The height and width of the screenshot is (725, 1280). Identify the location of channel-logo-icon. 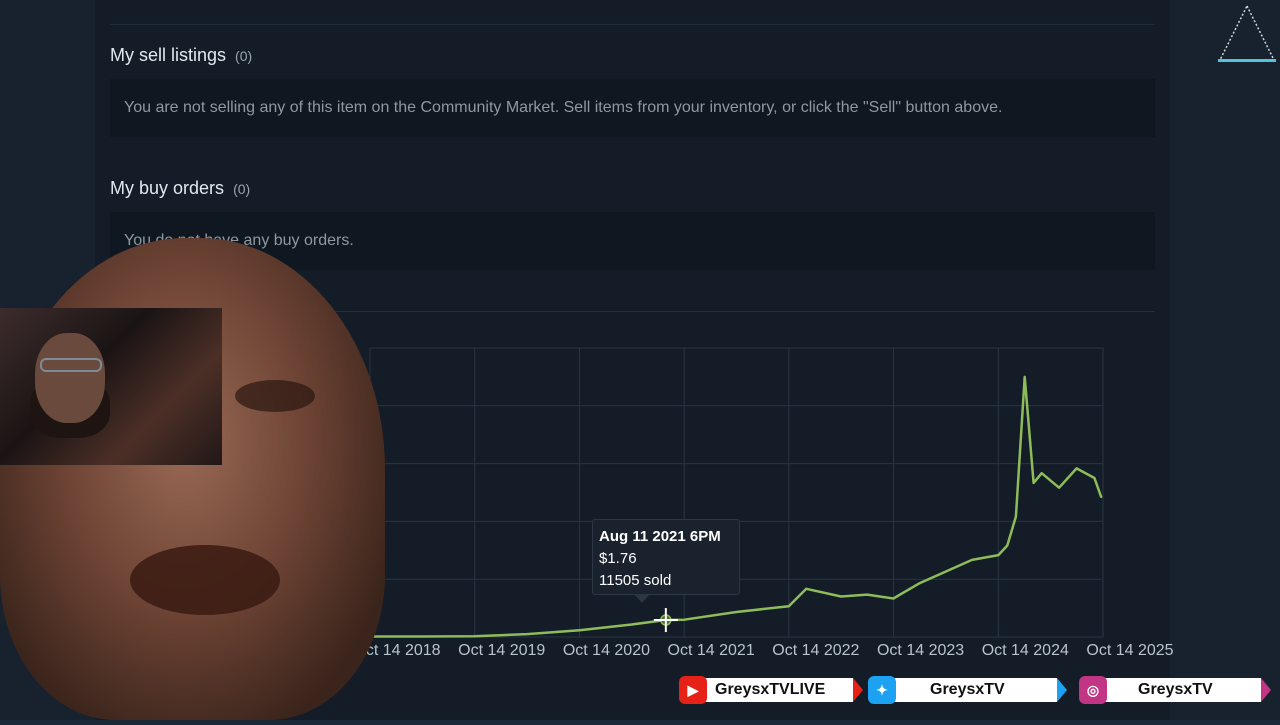
(1247, 33).